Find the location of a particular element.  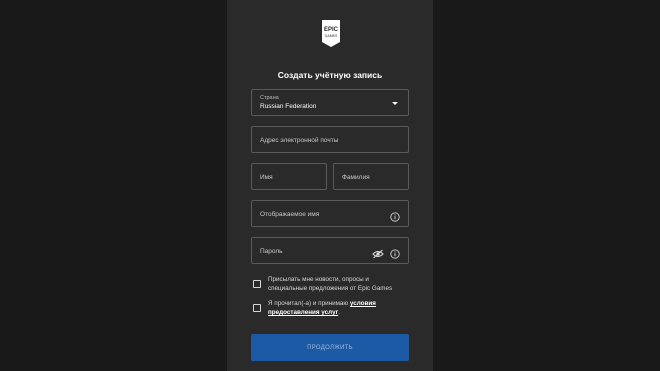

logo-text-games: GAMES is located at coordinates (331, 36).